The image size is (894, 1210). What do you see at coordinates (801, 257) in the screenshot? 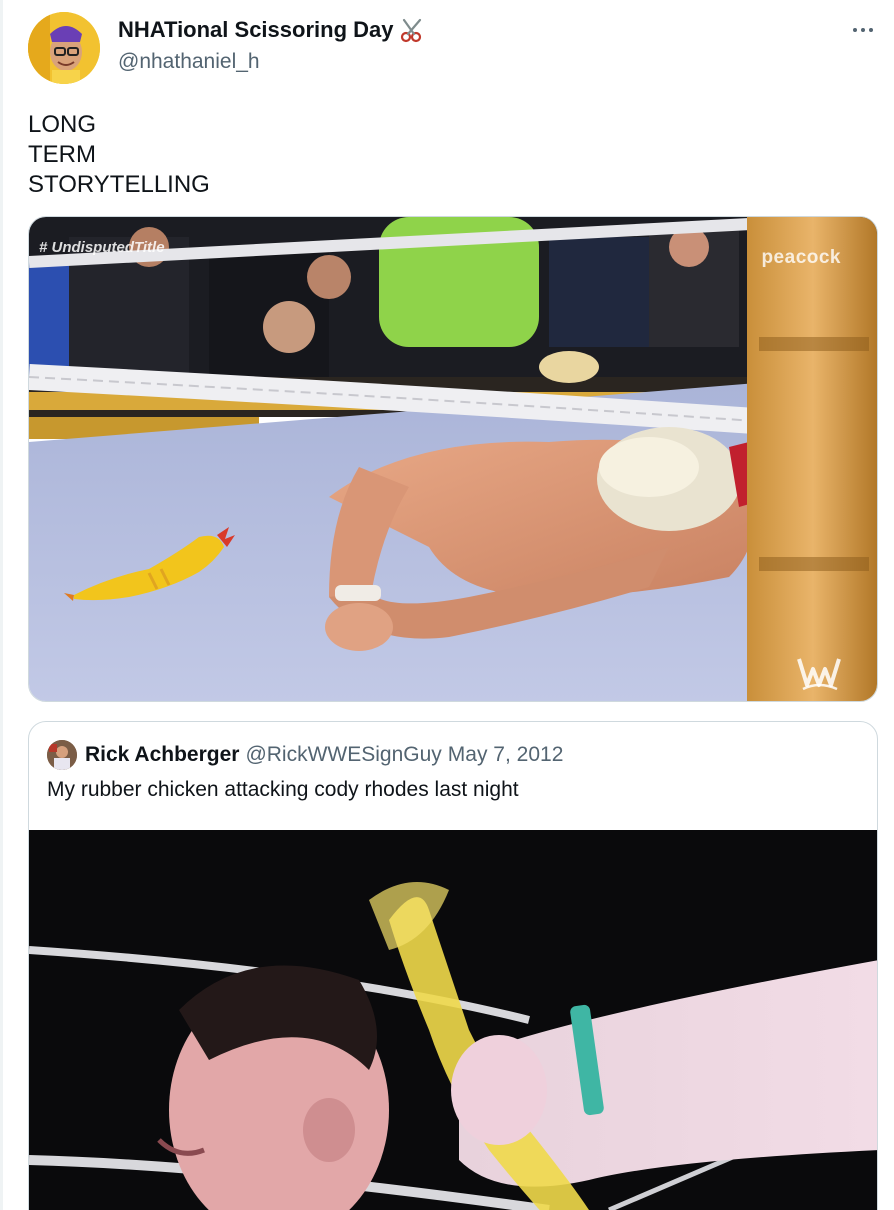
I see `peacock-watermark: peacock` at bounding box center [801, 257].